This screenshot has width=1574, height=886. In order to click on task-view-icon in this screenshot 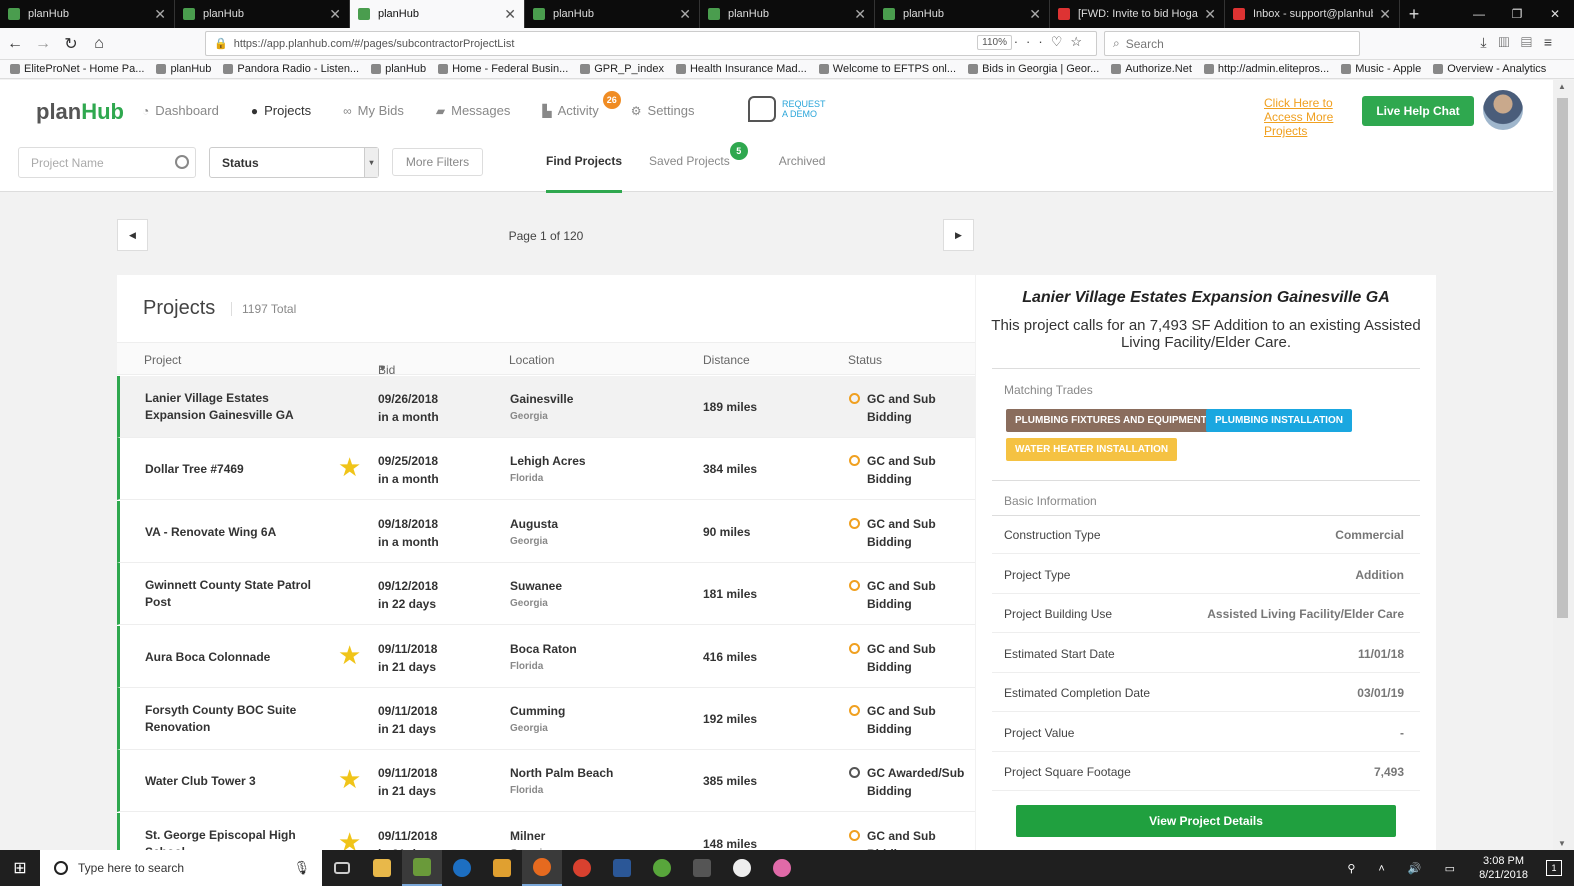, I will do `click(342, 868)`.